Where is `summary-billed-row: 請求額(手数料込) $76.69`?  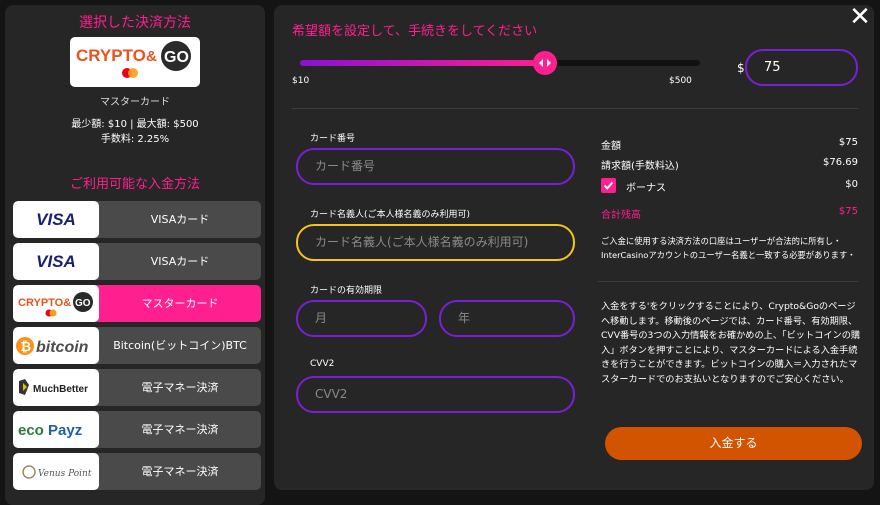 summary-billed-row: 請求額(手数料込) $76.69 is located at coordinates (729, 164).